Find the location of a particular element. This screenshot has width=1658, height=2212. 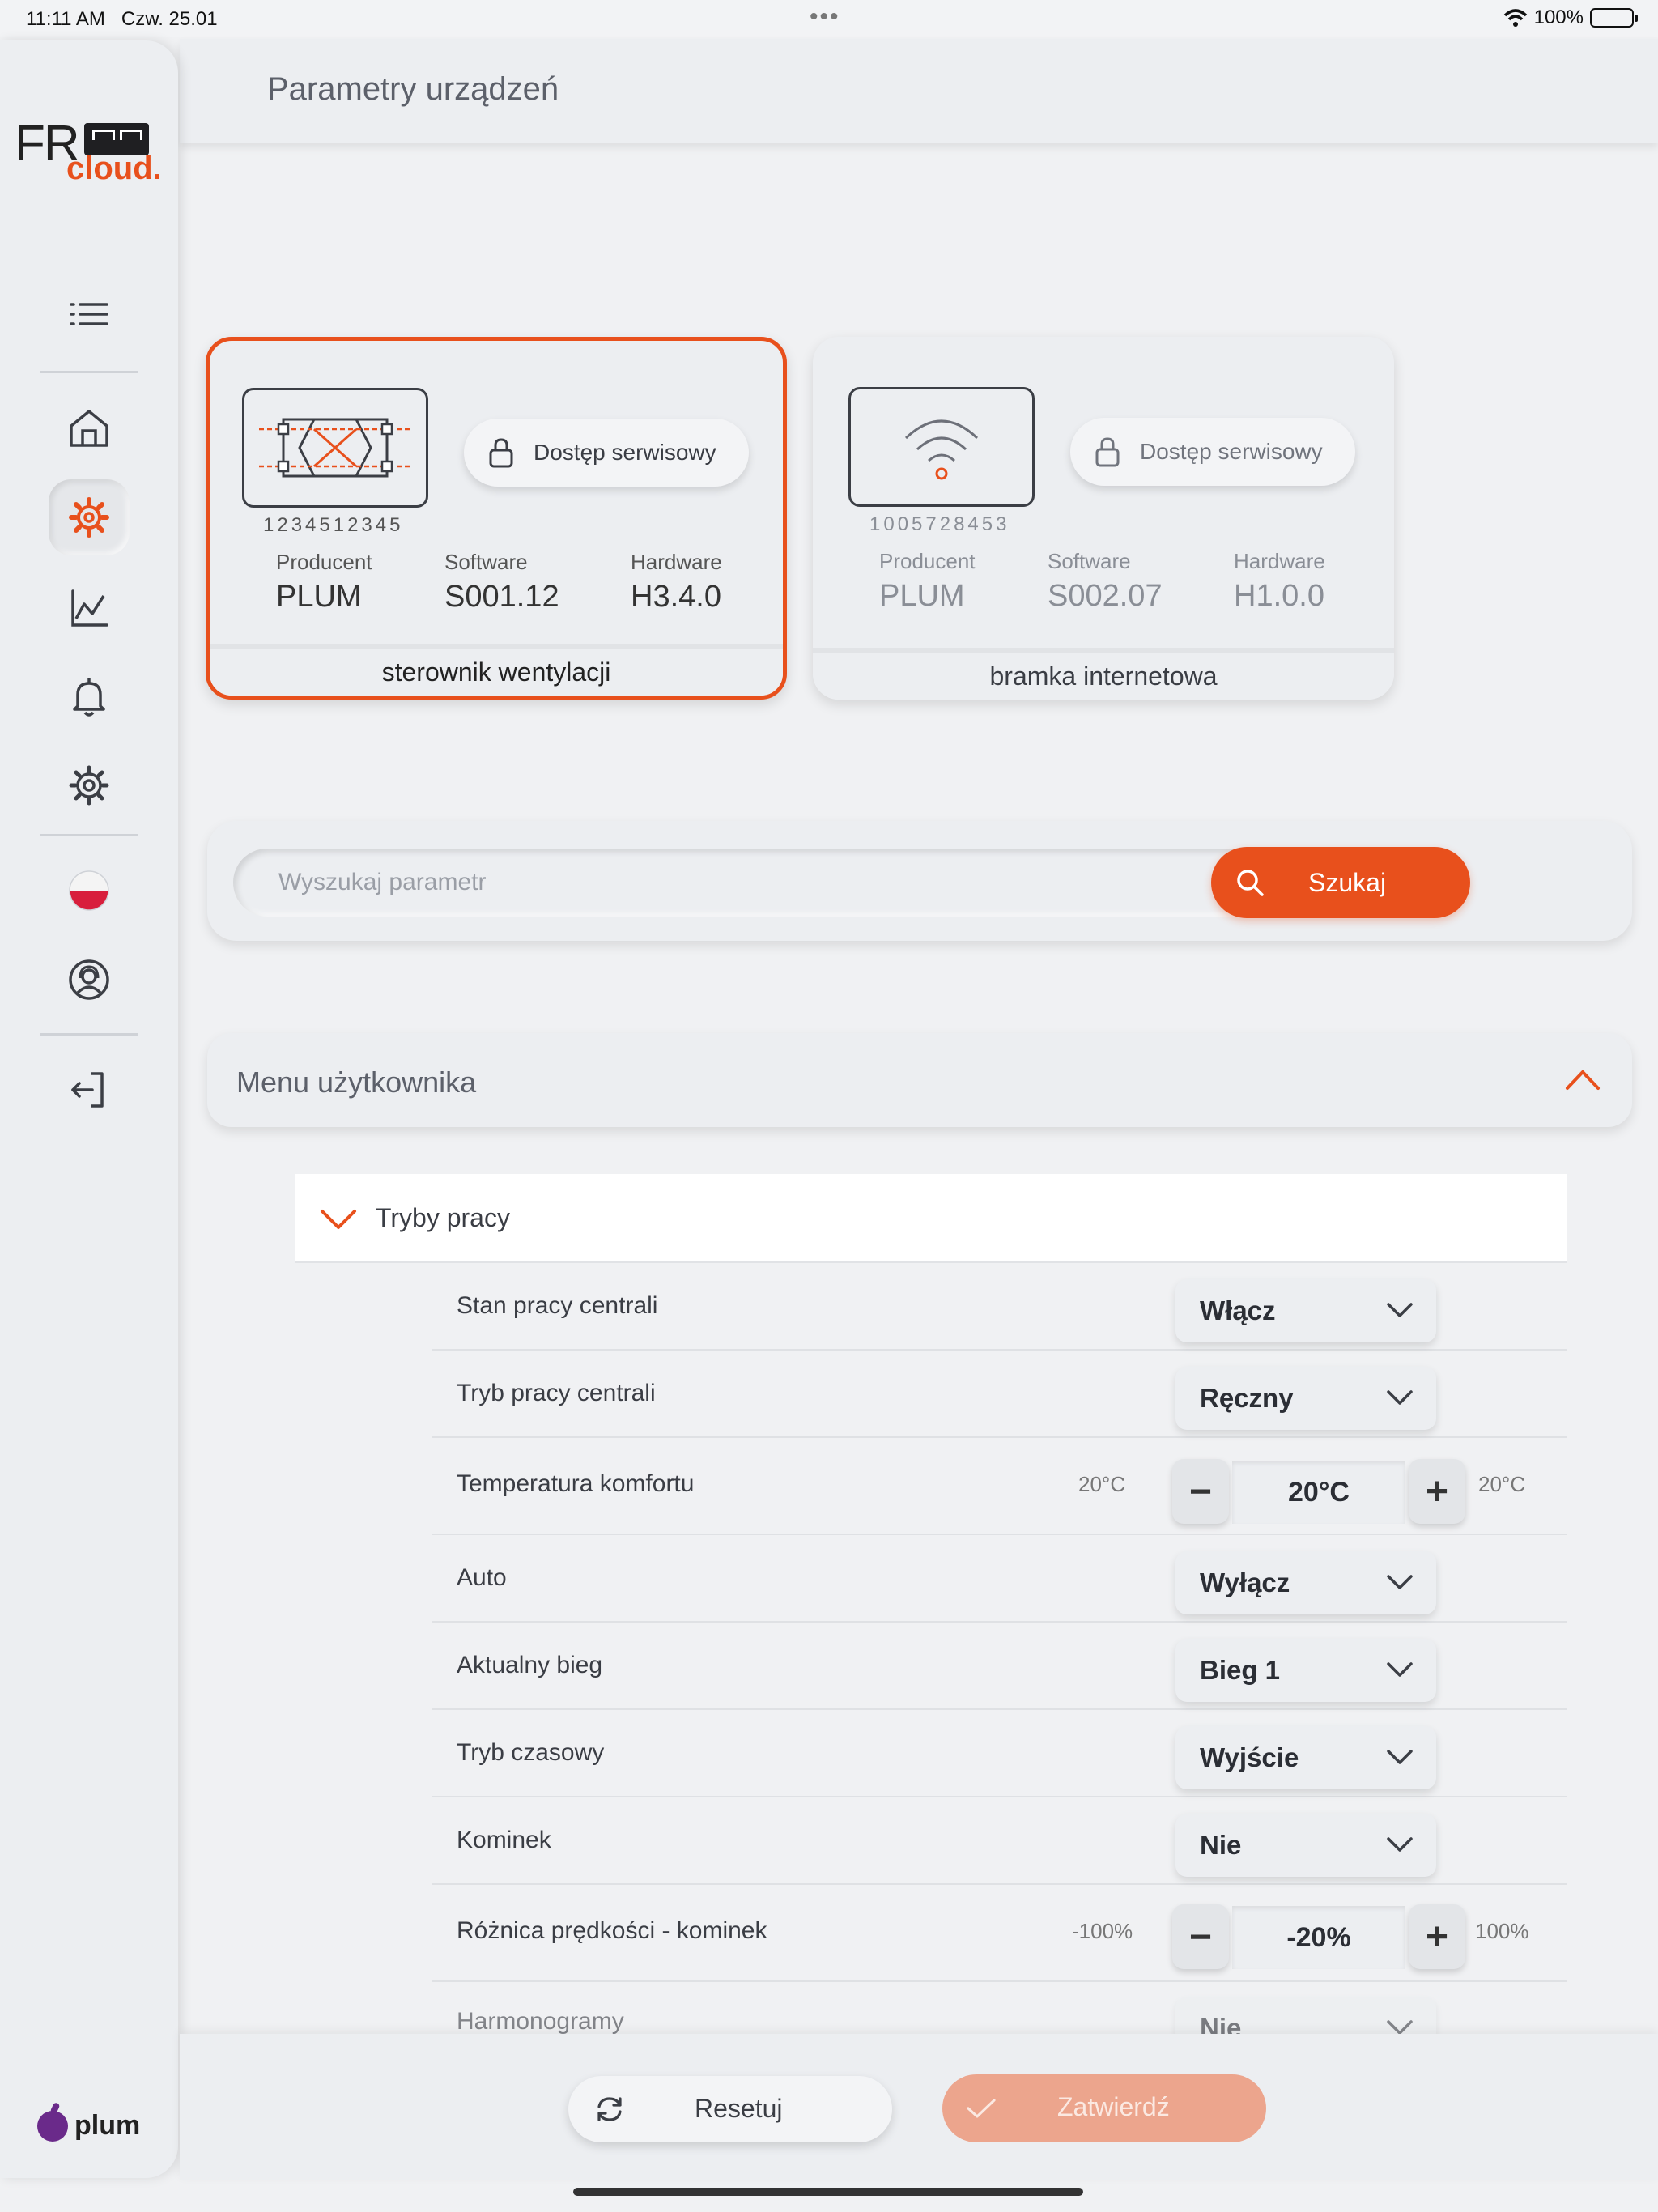

param-label: Auto is located at coordinates (482, 1578).